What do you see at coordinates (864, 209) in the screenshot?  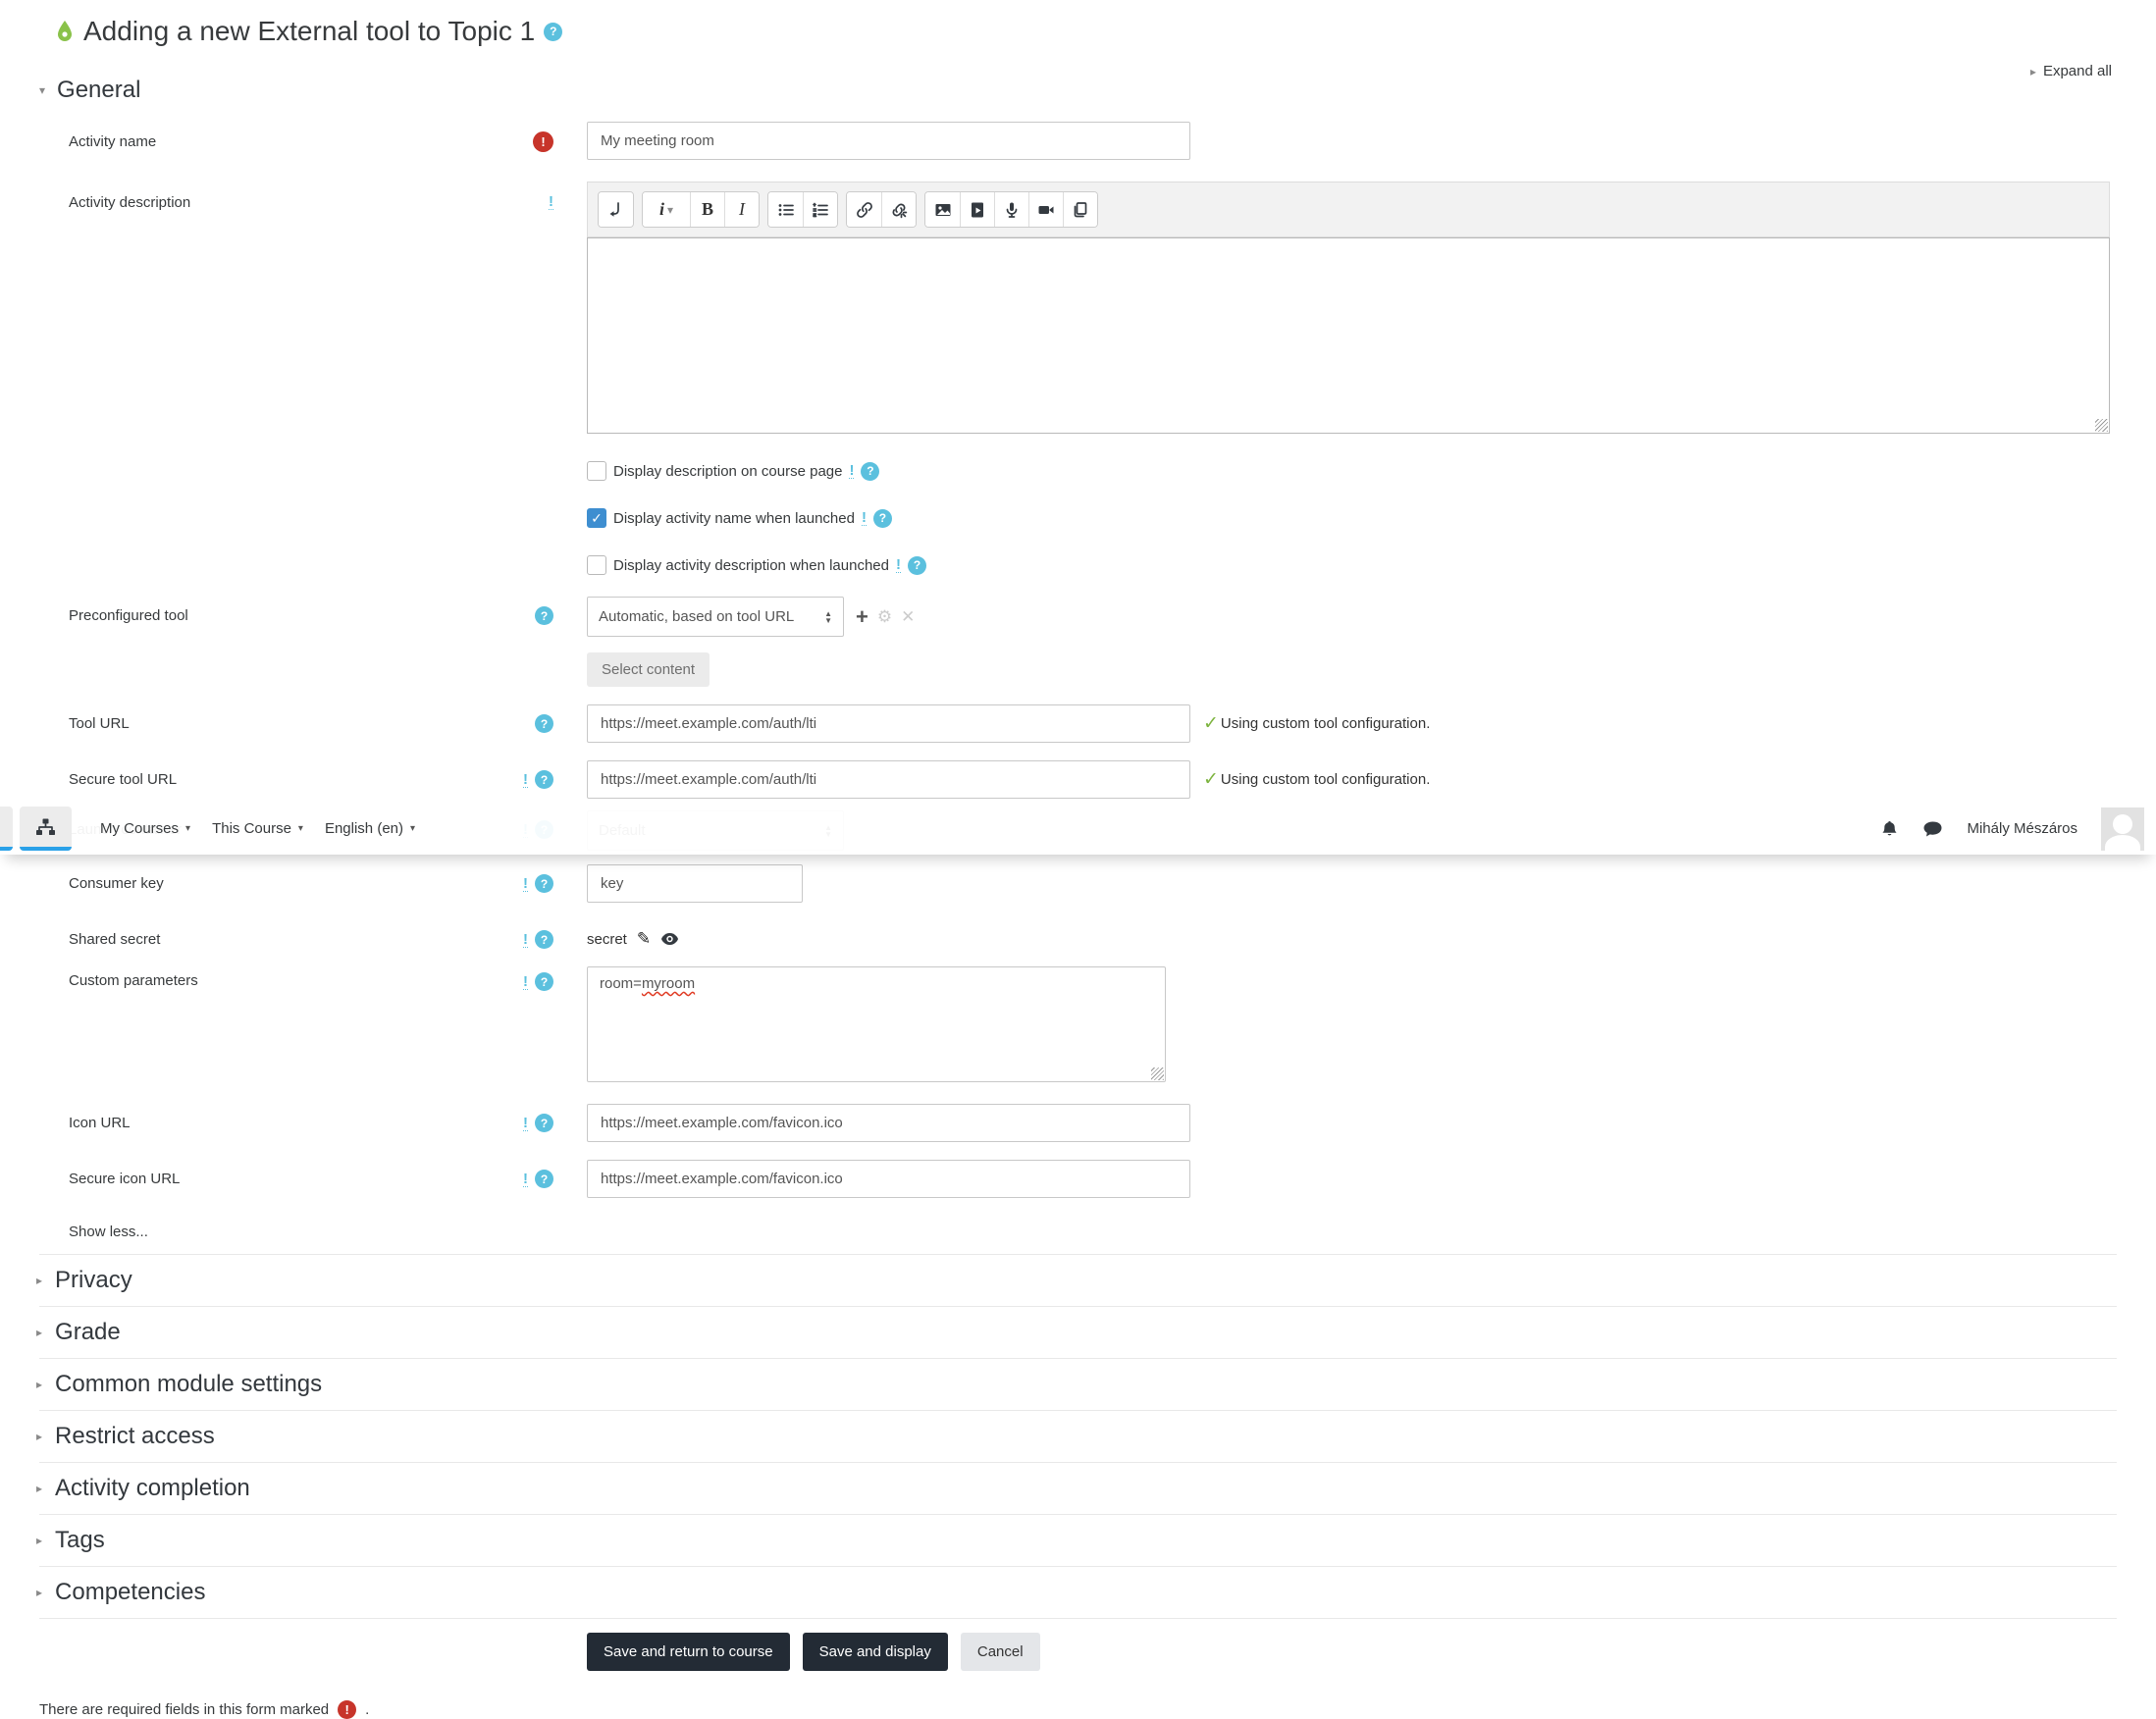 I see `link-icon` at bounding box center [864, 209].